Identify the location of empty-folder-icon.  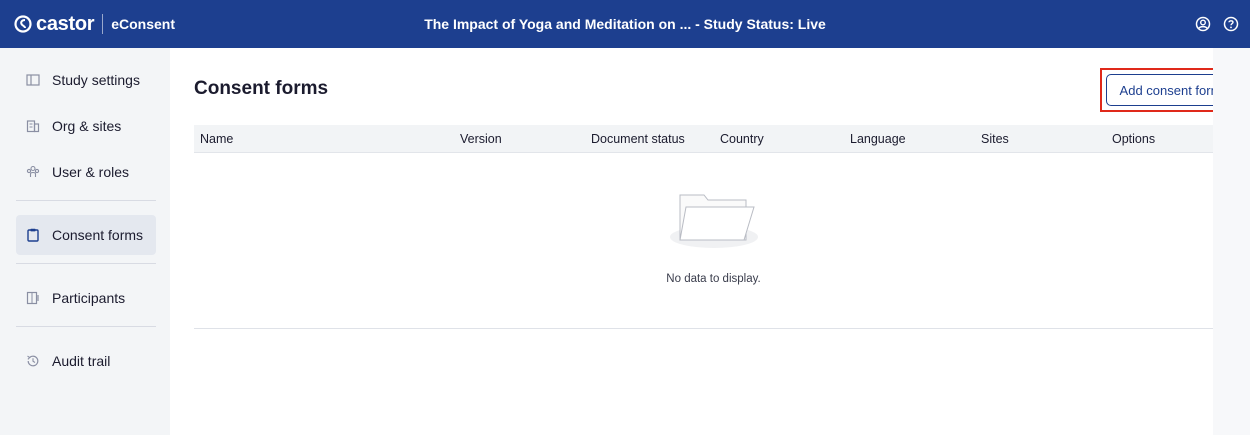
(713, 221).